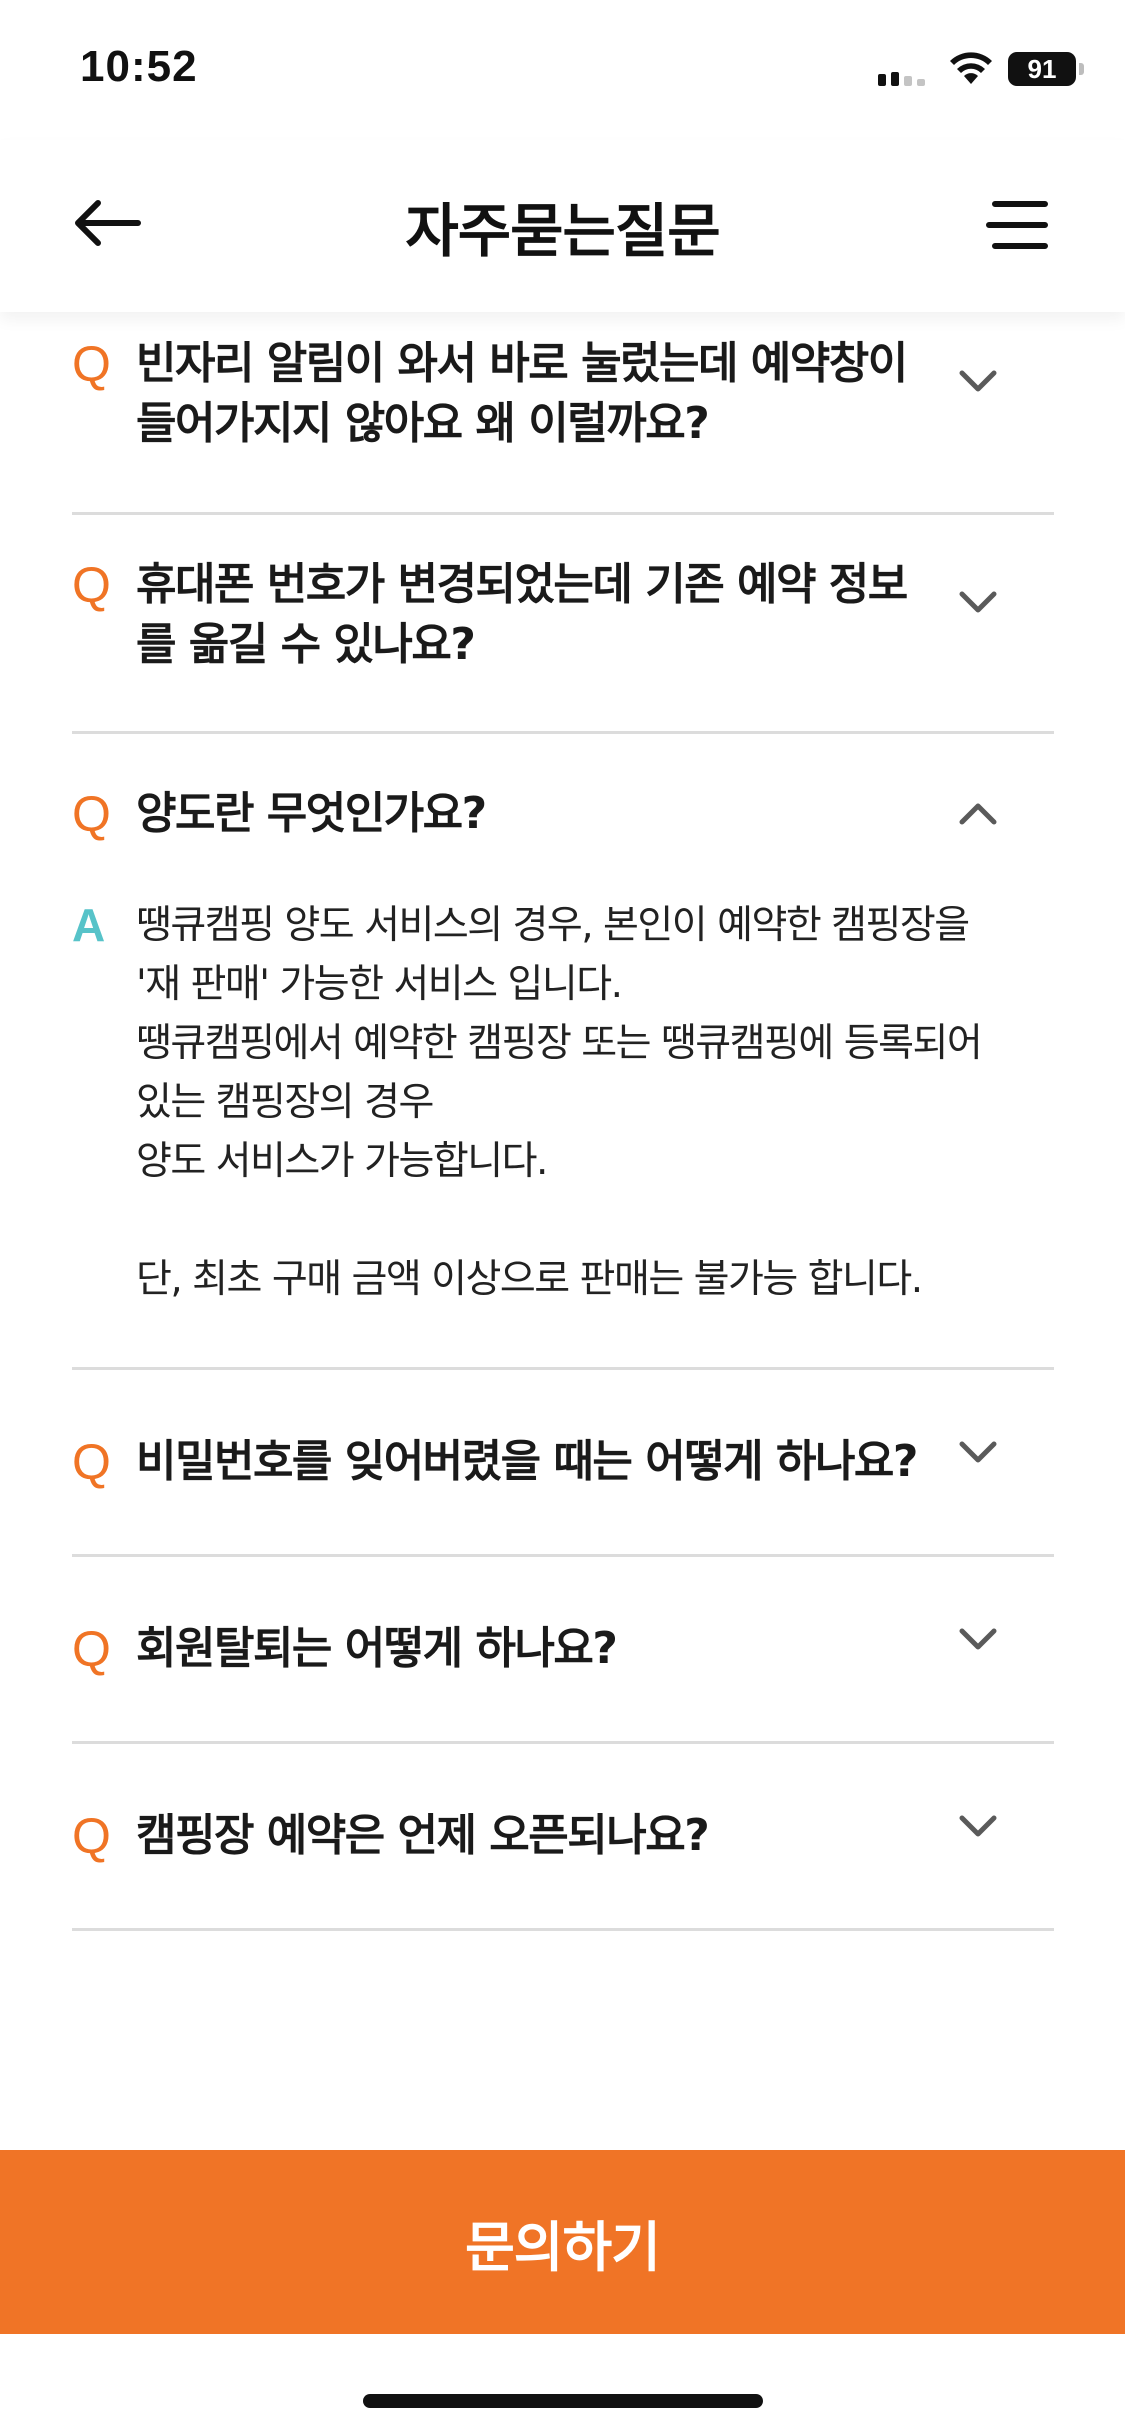 The width and height of the screenshot is (1125, 2436). Describe the element at coordinates (311, 813) in the screenshot. I see `question-text: 양도란 무엇인가요?` at that location.